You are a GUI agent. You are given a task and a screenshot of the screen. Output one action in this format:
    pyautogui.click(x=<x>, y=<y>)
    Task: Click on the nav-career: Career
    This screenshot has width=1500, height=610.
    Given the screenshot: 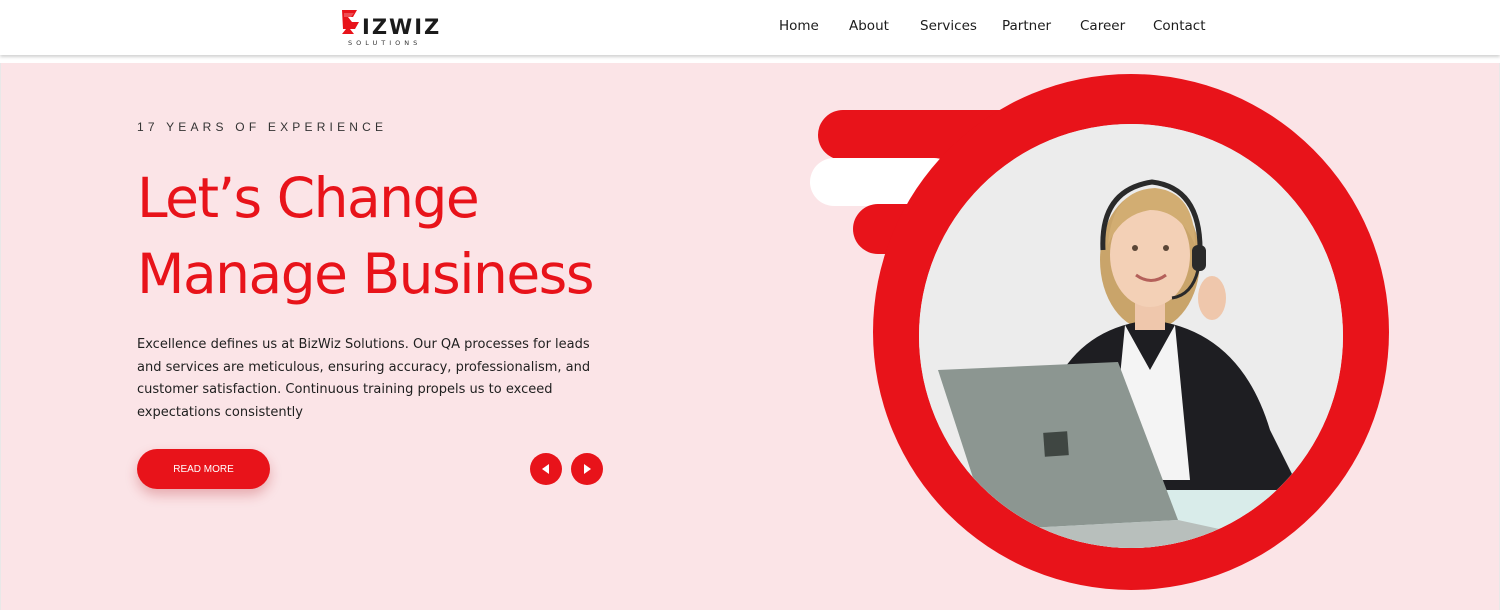 What is the action you would take?
    pyautogui.click(x=1102, y=26)
    